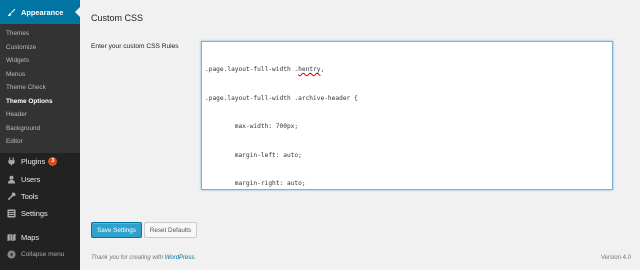 Image resolution: width=640 pixels, height=270 pixels. I want to click on css-line-5: margin-right: auto;, so click(255, 183).